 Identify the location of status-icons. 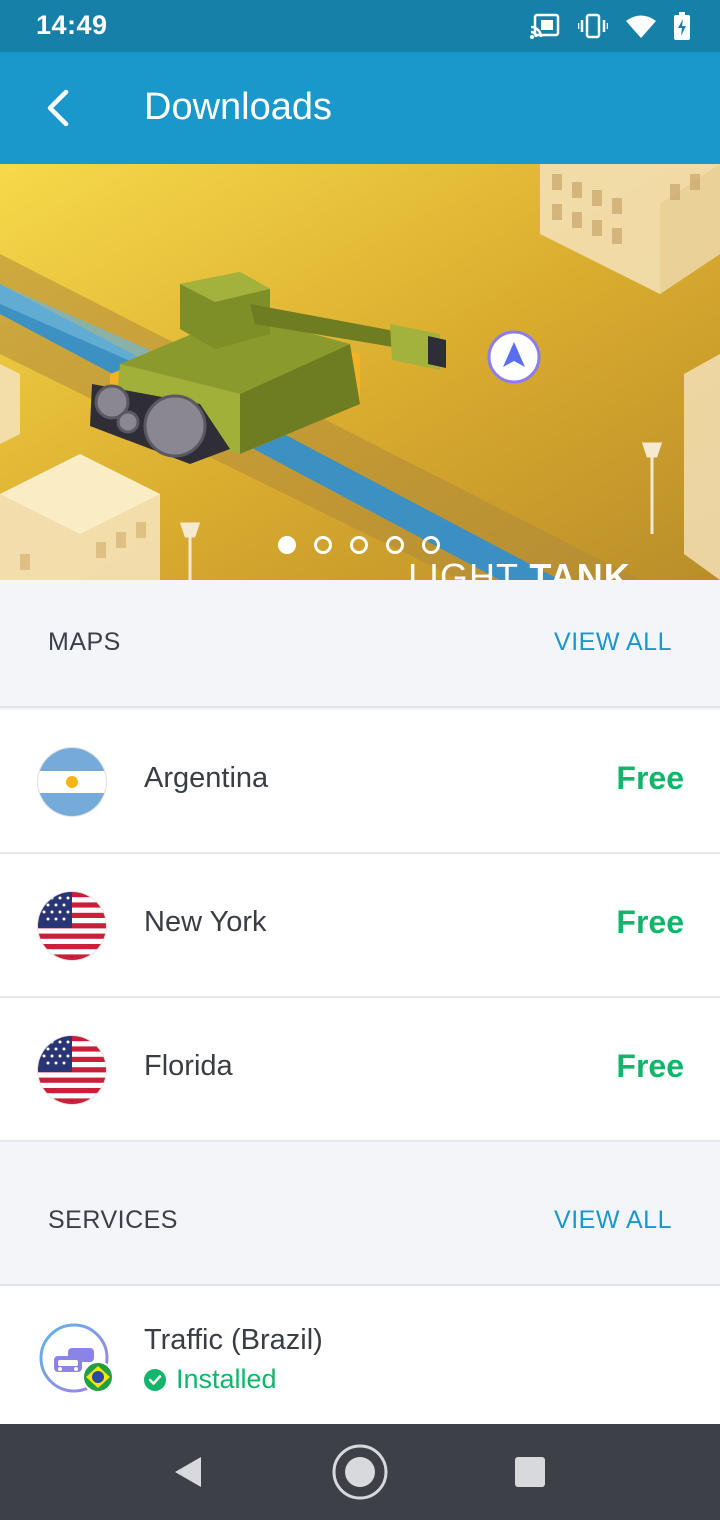
(610, 26).